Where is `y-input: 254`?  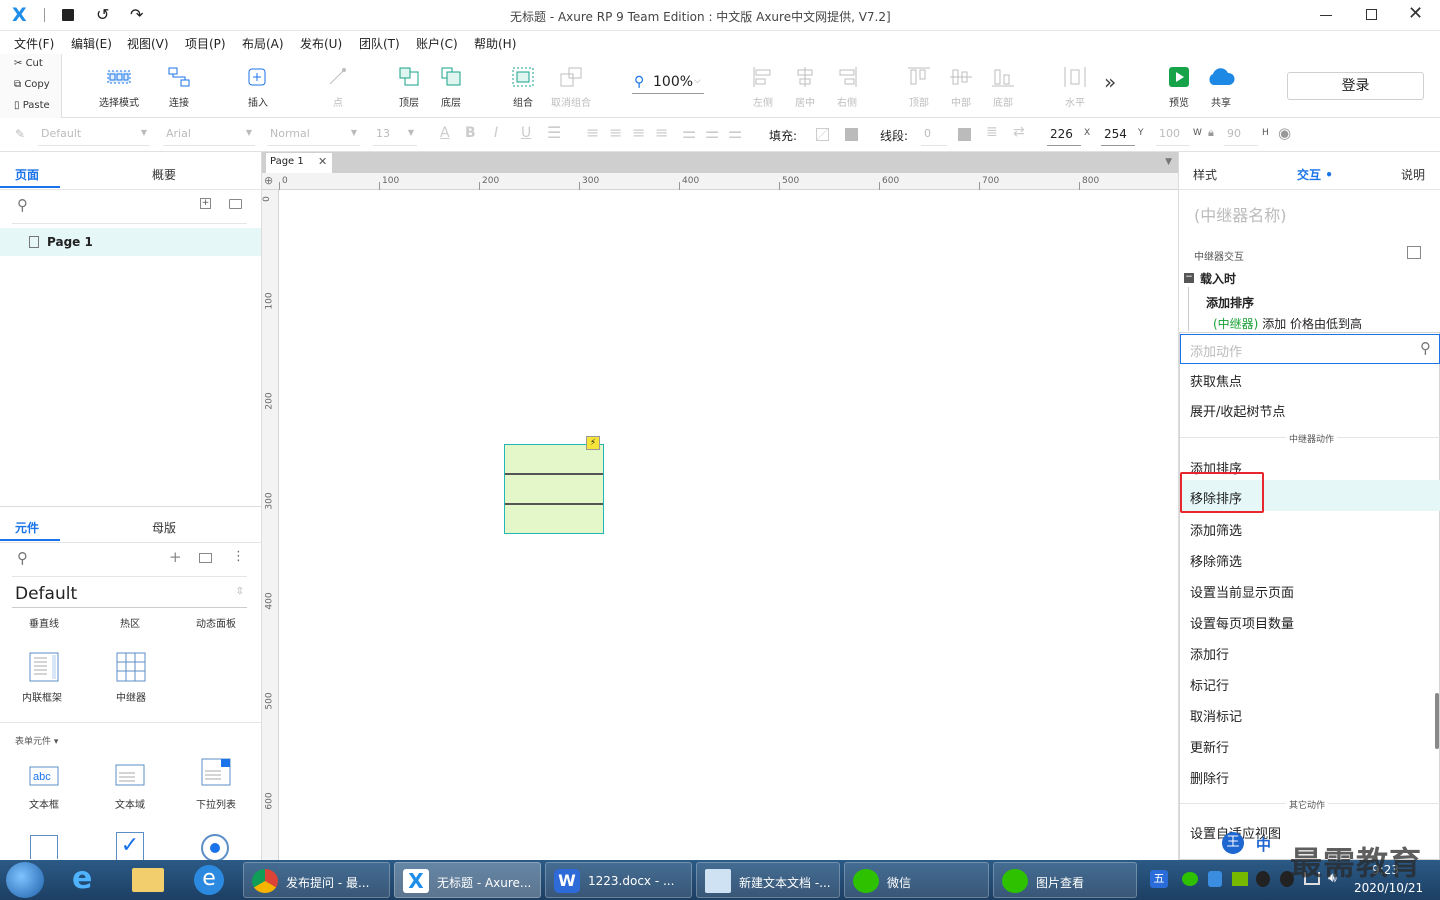
y-input: 254 is located at coordinates (1118, 135).